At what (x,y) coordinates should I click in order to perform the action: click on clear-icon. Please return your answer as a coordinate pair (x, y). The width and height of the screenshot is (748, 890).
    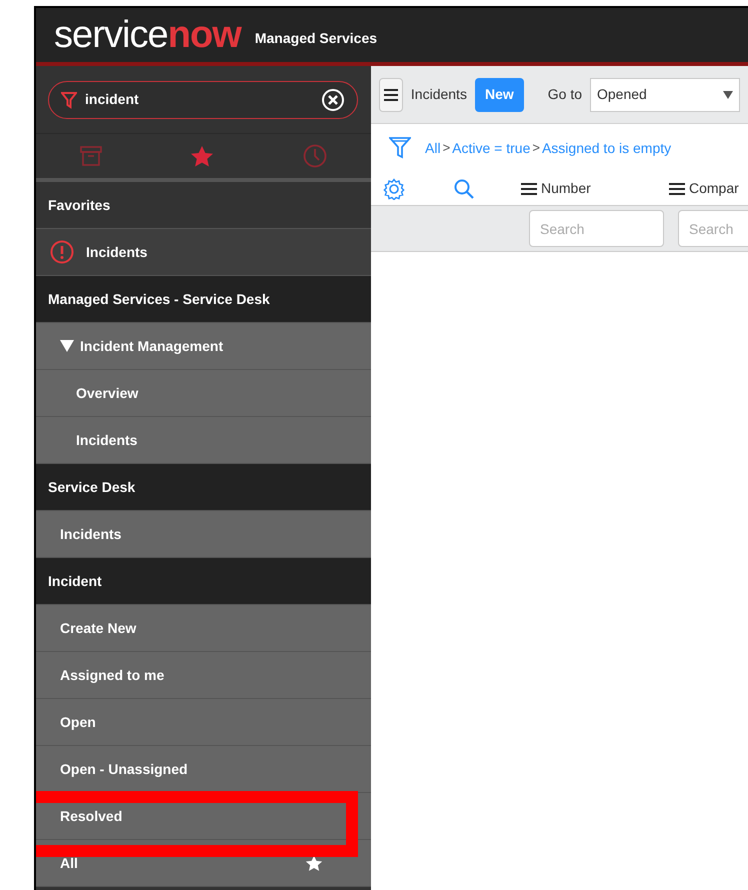
    Looking at the image, I should click on (333, 100).